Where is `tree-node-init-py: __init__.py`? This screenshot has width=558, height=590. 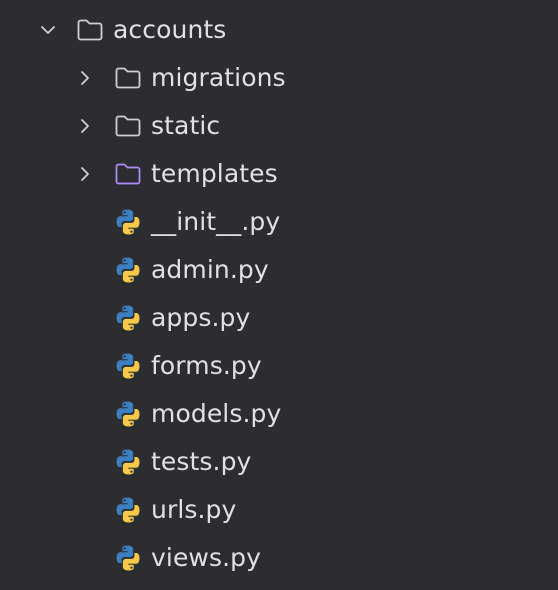 tree-node-init-py: __init__.py is located at coordinates (279, 222).